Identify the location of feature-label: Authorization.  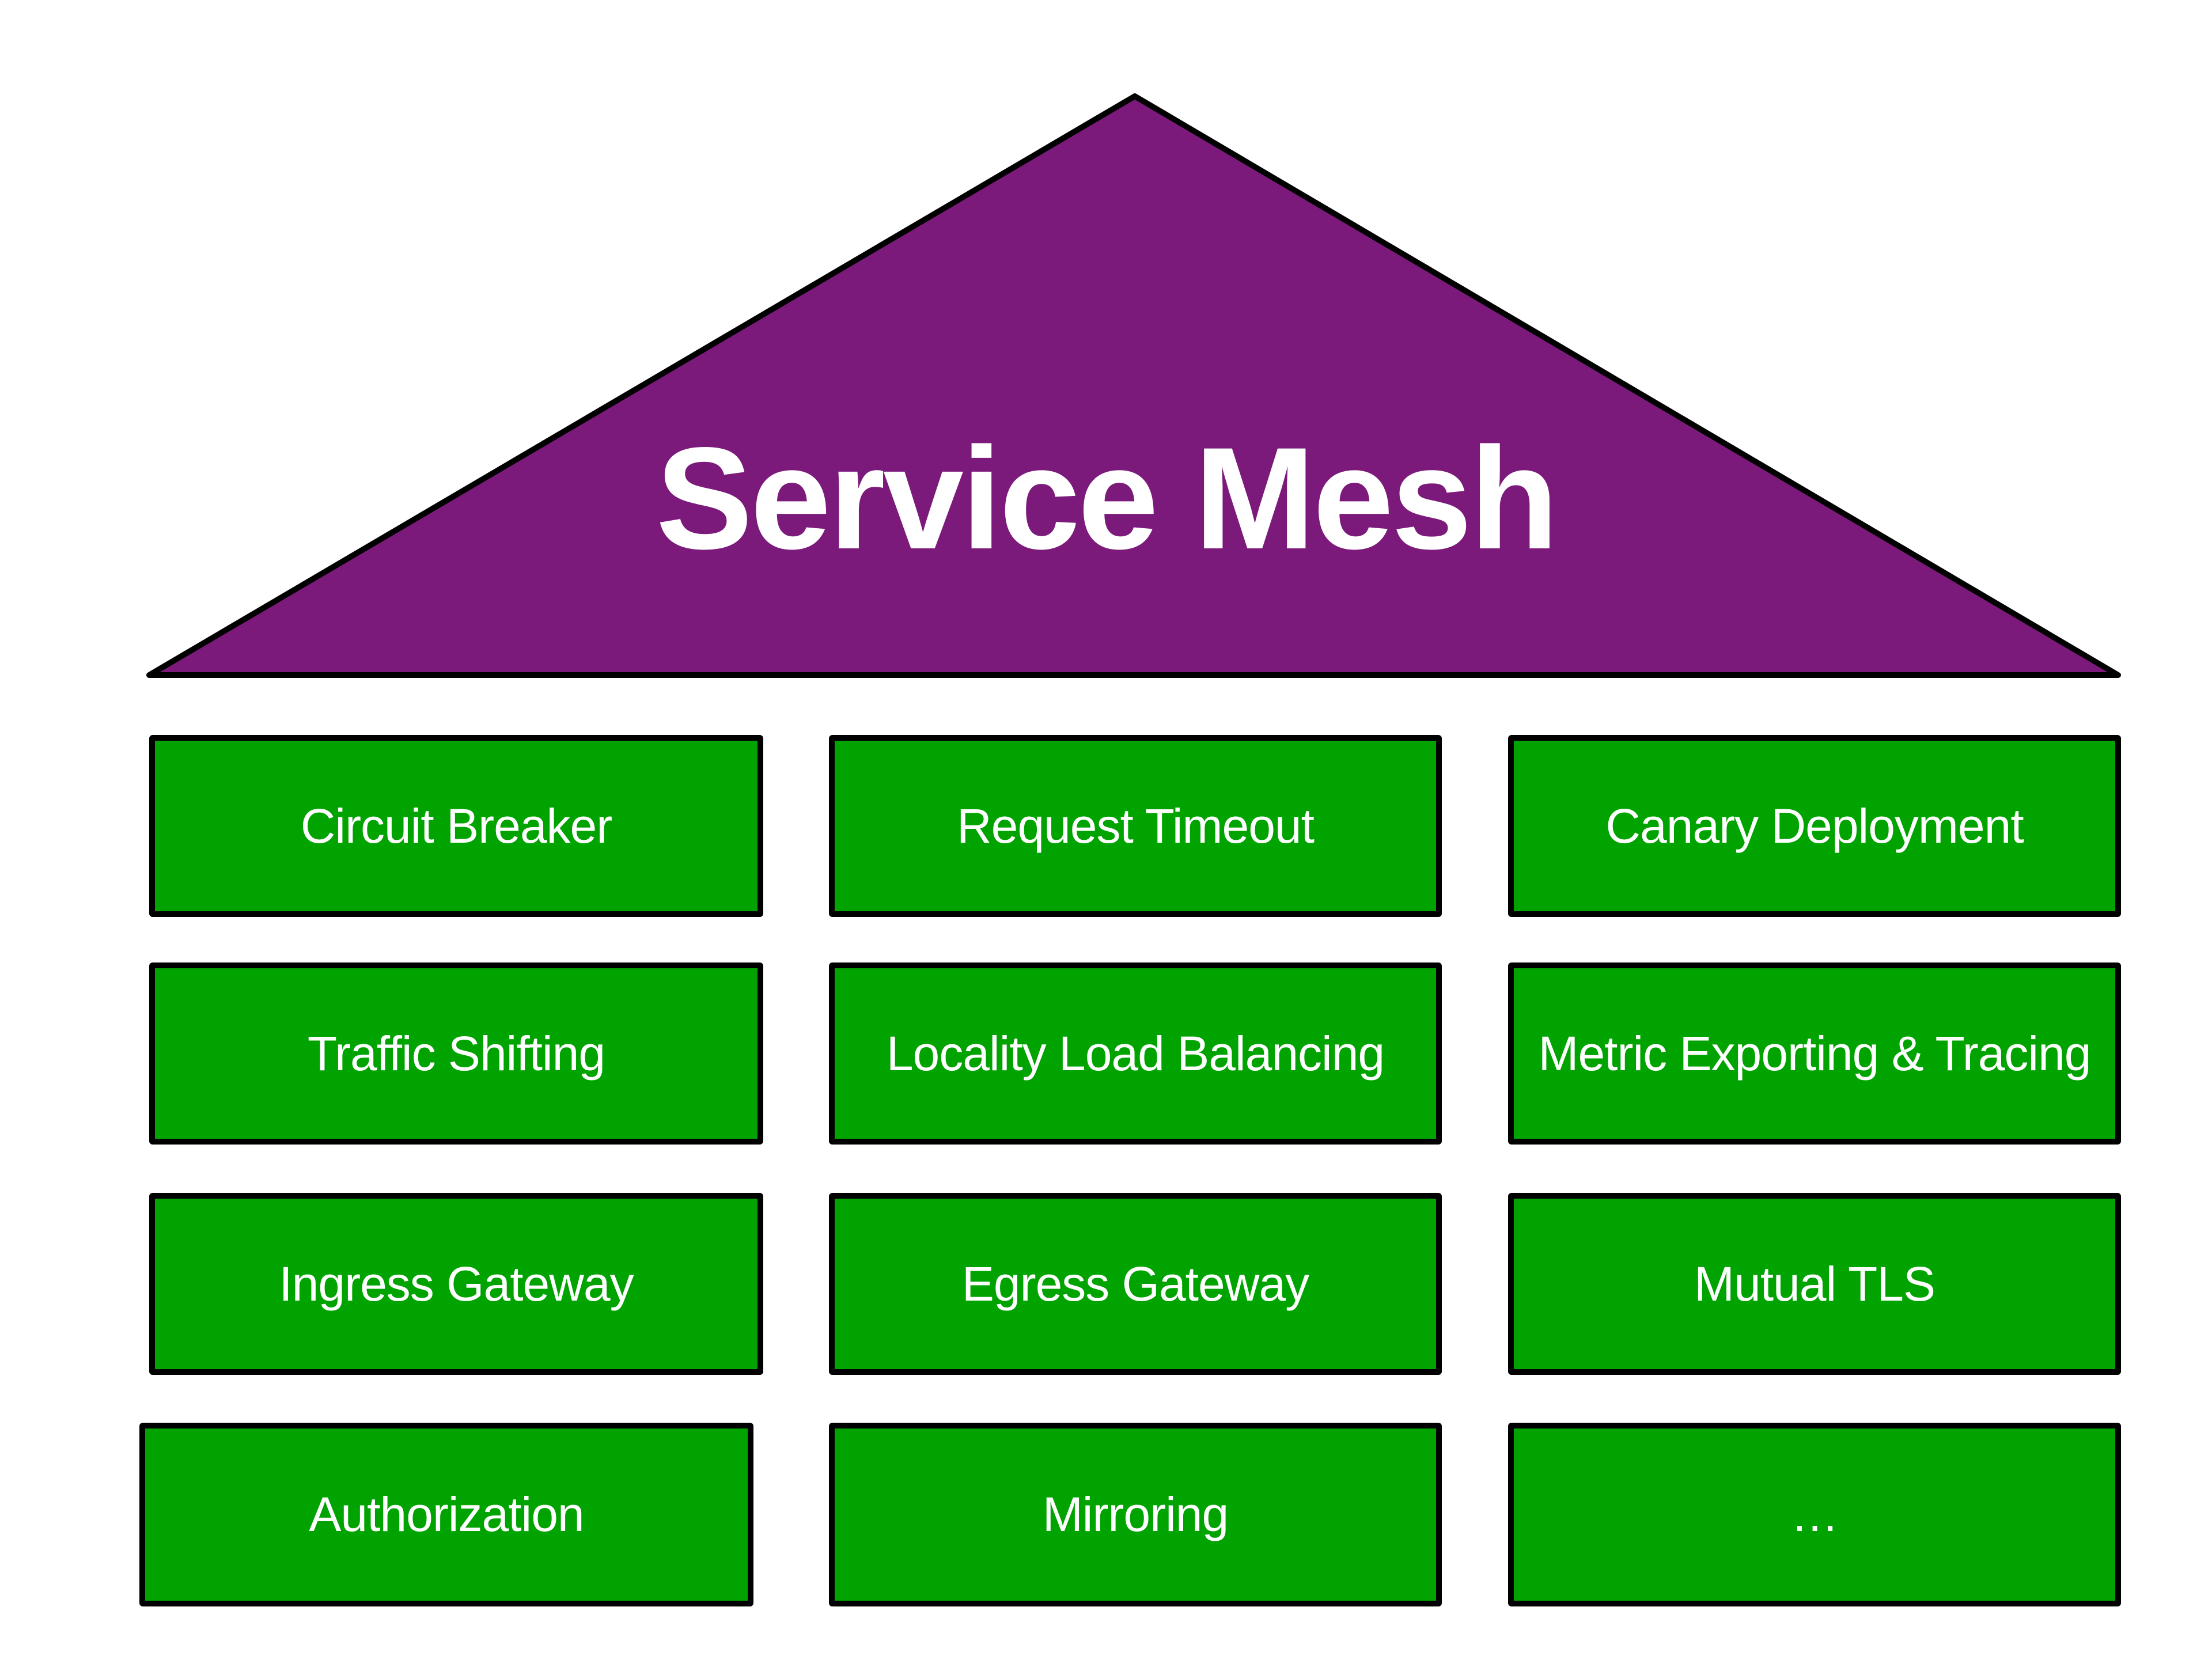
(446, 1514).